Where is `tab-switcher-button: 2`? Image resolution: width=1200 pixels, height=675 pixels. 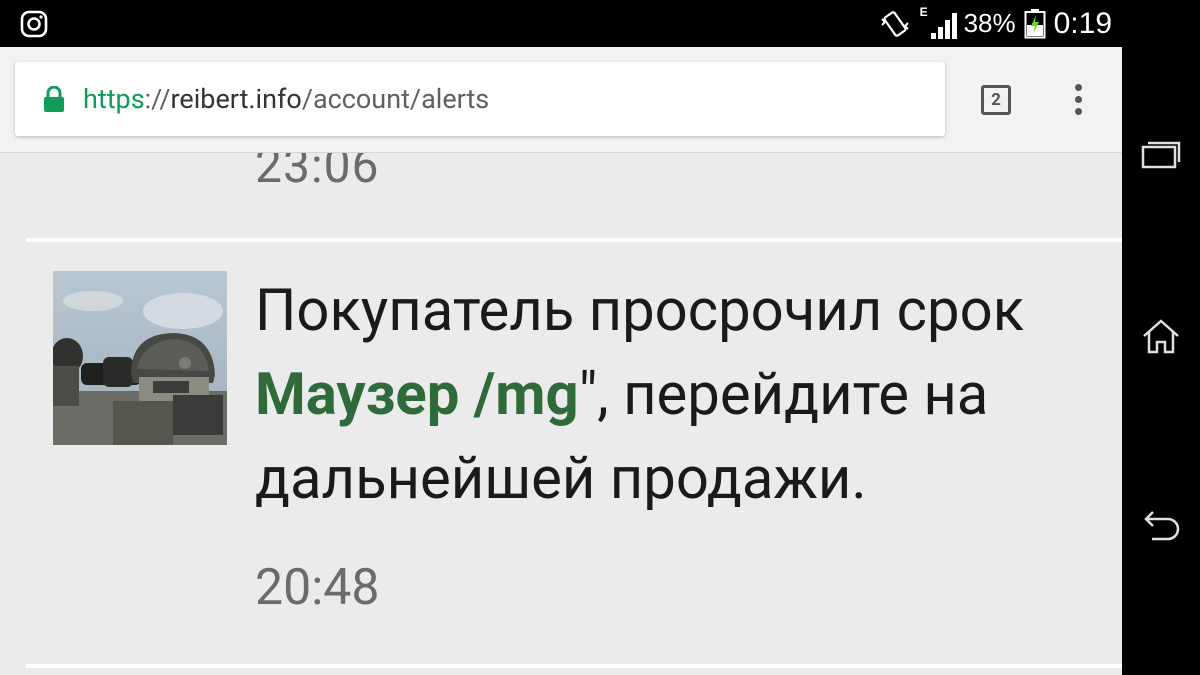
tab-switcher-button: 2 is located at coordinates (996, 100).